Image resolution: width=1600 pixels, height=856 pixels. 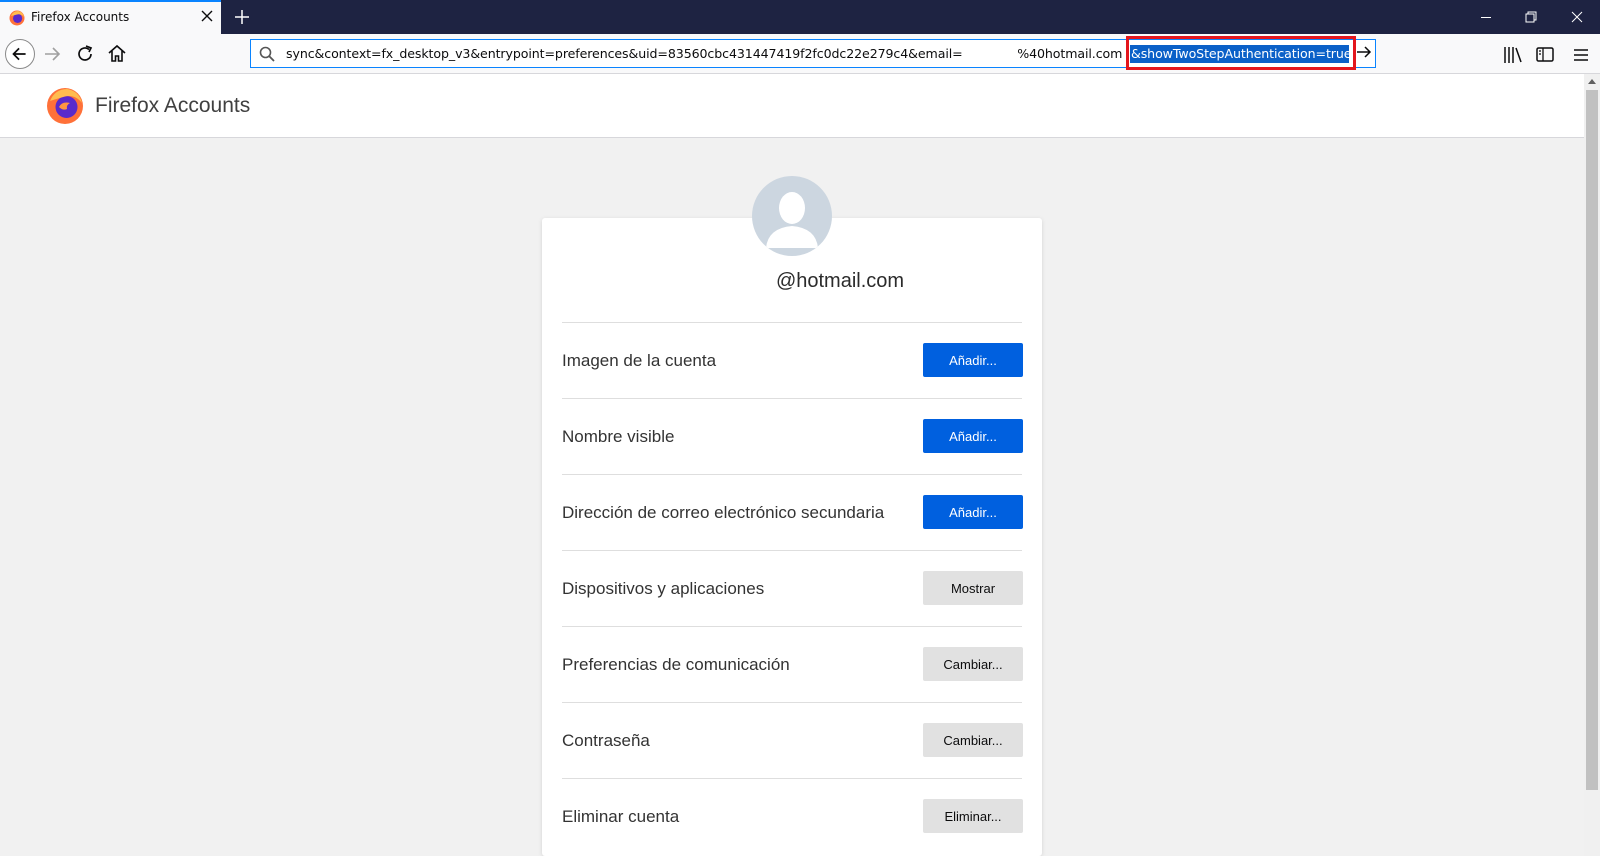 I want to click on page-header: Firefox Accounts, so click(x=792, y=106).